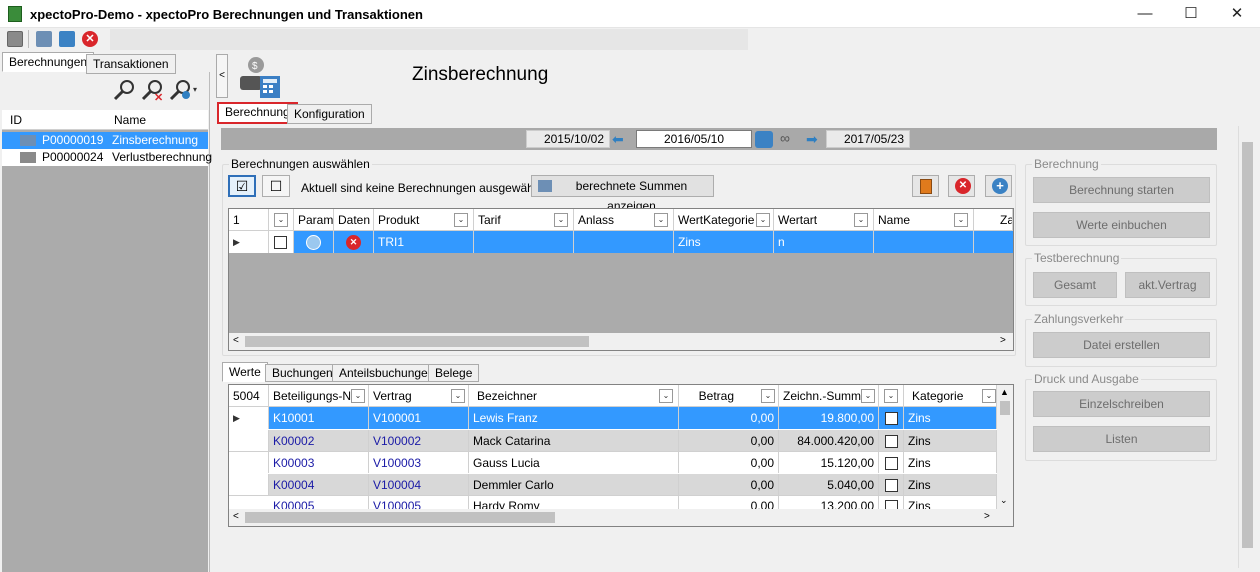 Image resolution: width=1260 pixels, height=572 pixels. Describe the element at coordinates (729, 396) in the screenshot. I see `column-betrag: Betrag ⌄` at that location.